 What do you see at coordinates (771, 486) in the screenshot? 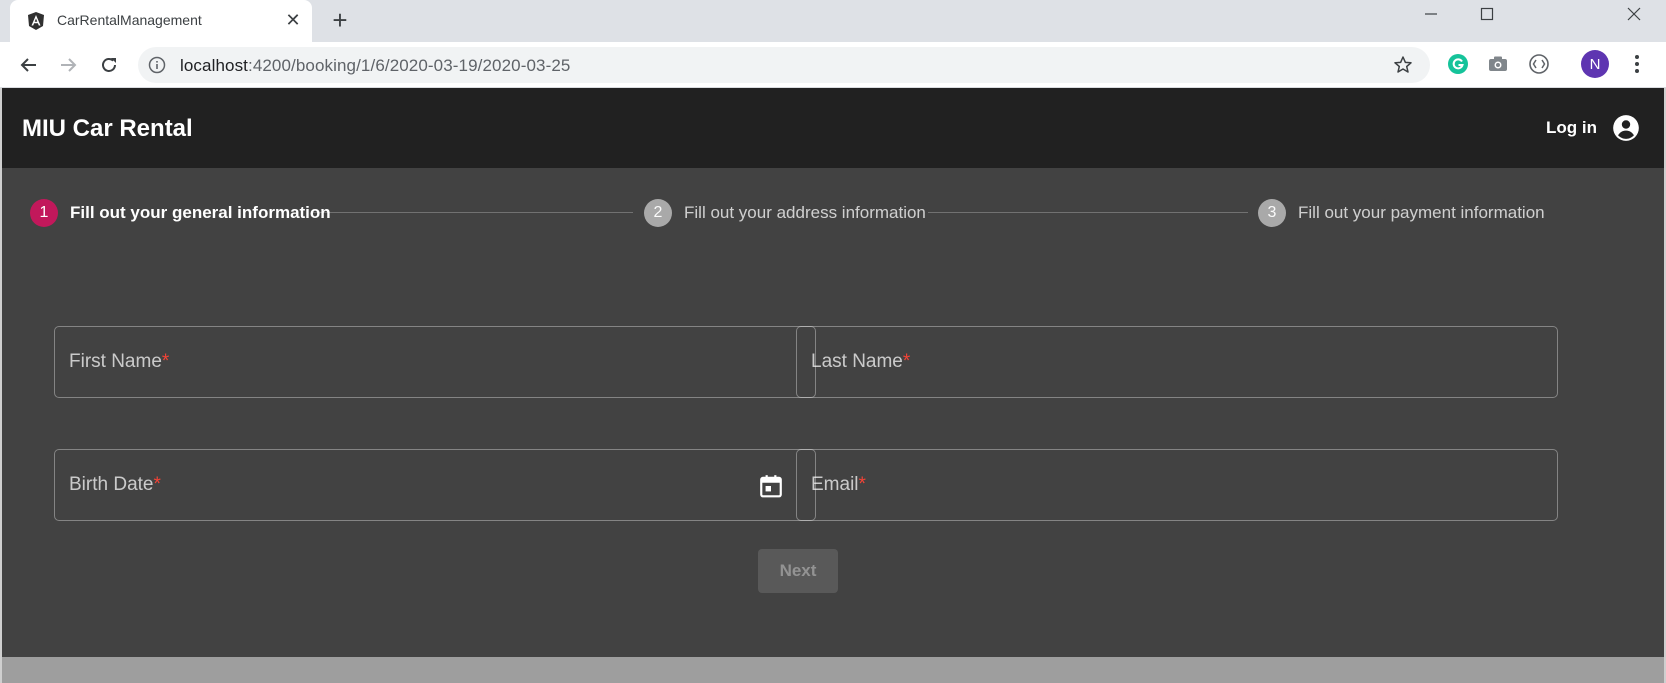
I see `calendar-icon` at bounding box center [771, 486].